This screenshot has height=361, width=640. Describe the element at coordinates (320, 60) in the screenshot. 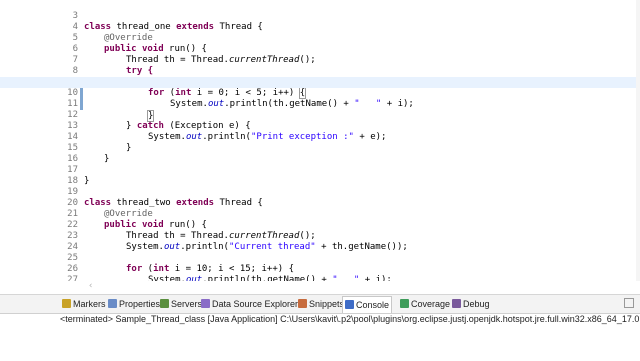

I see `code-line: 7 try {` at that location.